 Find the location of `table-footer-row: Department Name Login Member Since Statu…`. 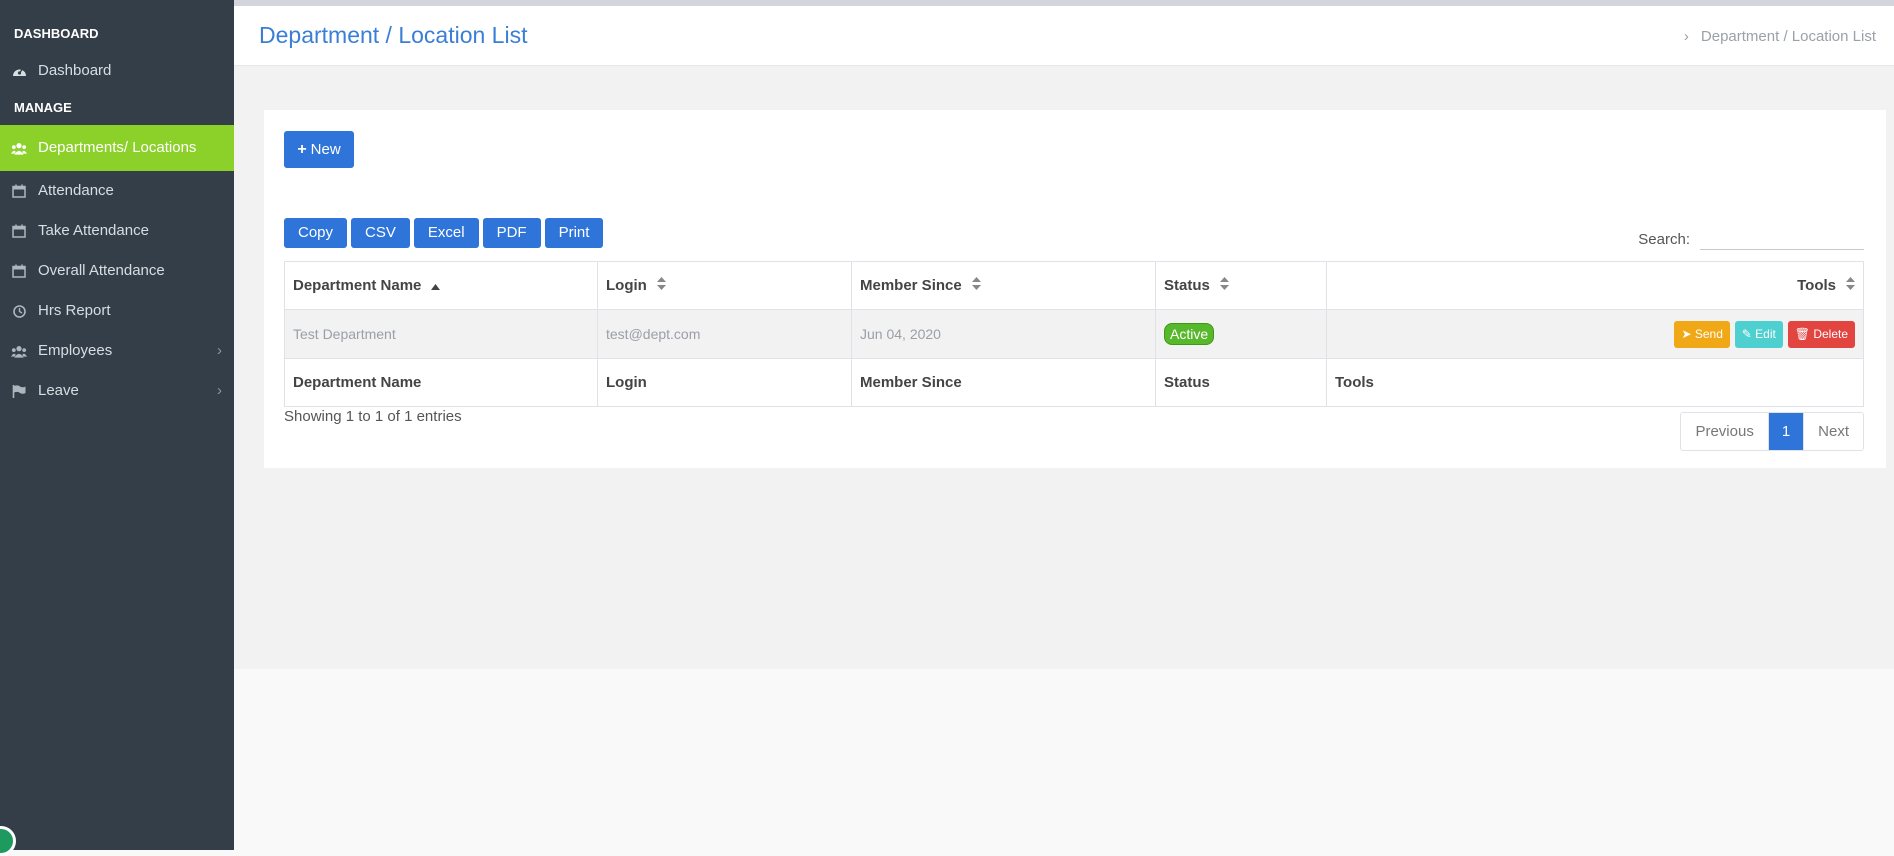

table-footer-row: Department Name Login Member Since Statu… is located at coordinates (1074, 382).